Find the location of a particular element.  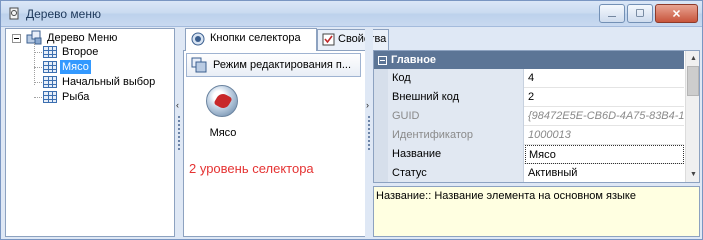

maximize-icon: ☐ is located at coordinates (640, 13).